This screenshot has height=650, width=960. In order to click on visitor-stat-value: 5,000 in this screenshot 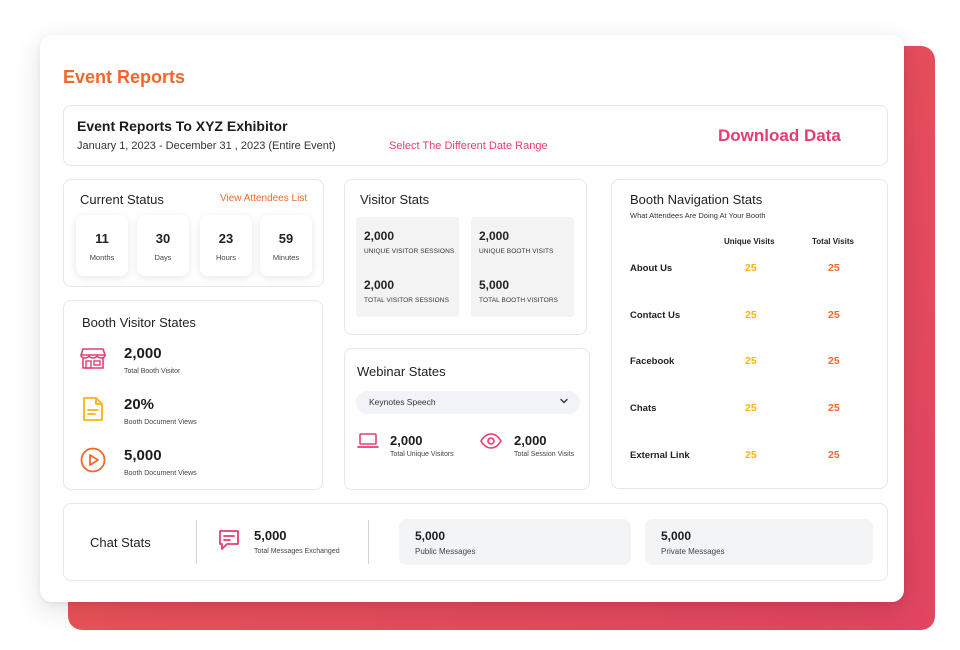, I will do `click(494, 285)`.